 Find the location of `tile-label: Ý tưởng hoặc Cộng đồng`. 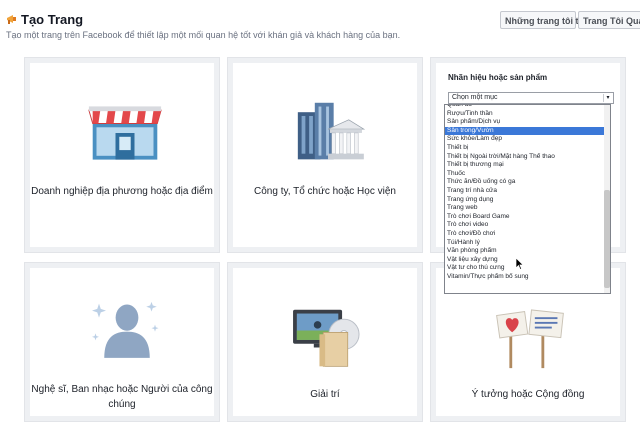

tile-label: Ý tưởng hoặc Cộng đồng is located at coordinates (528, 394).